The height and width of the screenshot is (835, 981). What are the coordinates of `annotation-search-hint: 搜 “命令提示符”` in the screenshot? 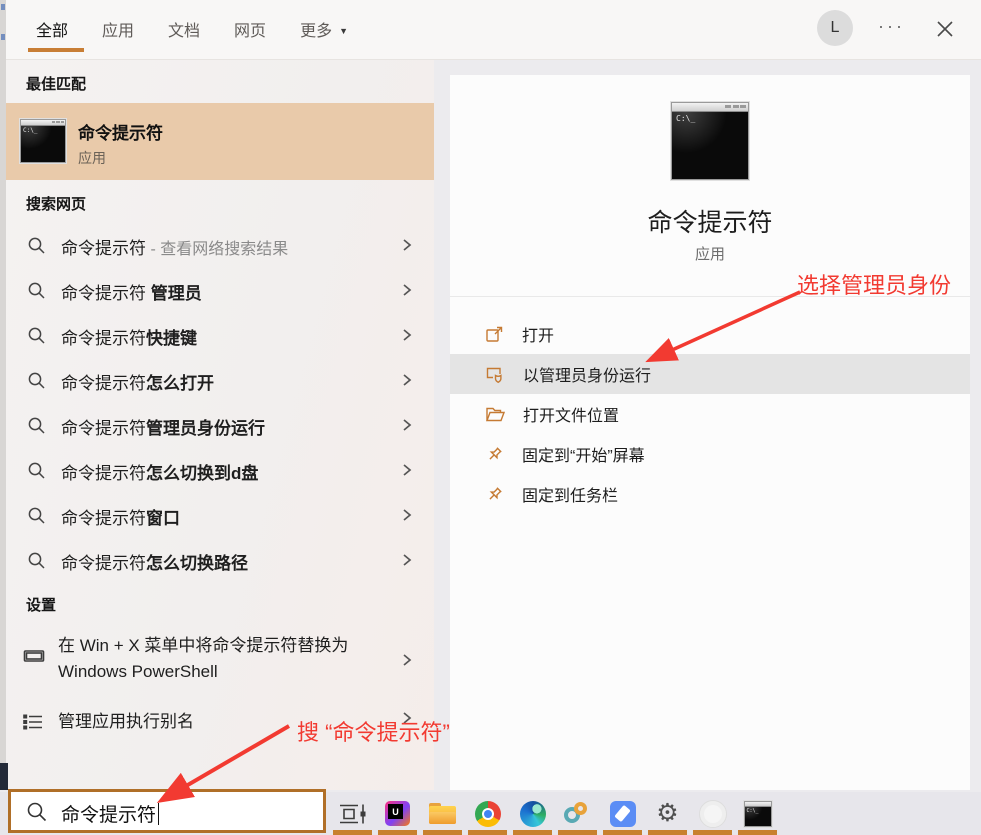 It's located at (373, 732).